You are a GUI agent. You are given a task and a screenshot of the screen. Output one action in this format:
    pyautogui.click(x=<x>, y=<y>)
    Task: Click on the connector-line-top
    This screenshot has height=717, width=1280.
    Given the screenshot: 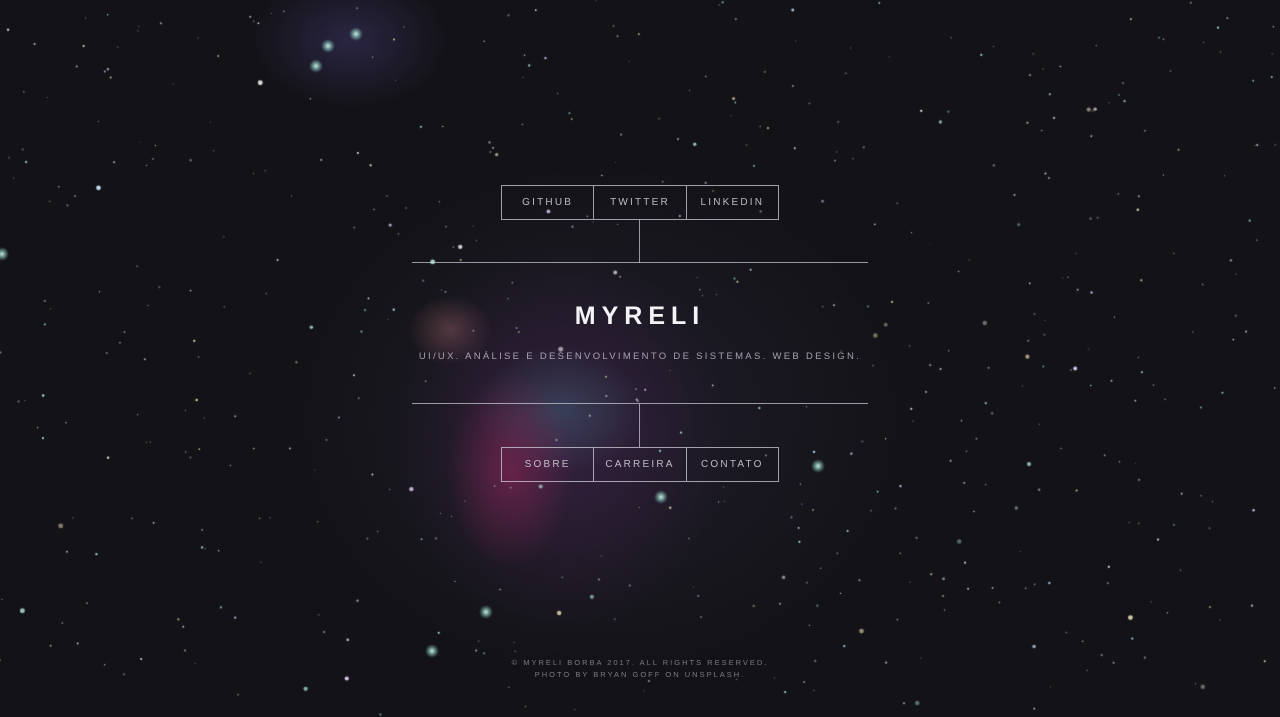 What is the action you would take?
    pyautogui.click(x=639, y=241)
    